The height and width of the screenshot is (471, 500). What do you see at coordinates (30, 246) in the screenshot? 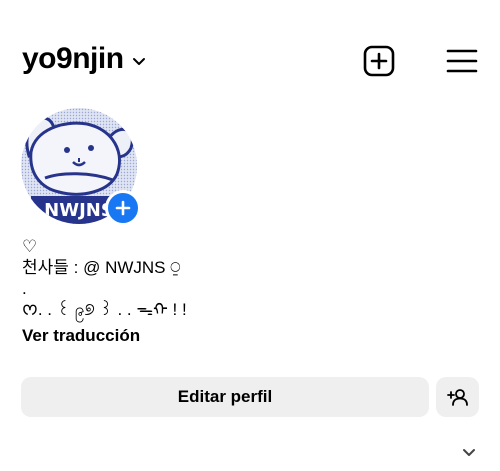
I see `bio-heart-line: ♡` at bounding box center [30, 246].